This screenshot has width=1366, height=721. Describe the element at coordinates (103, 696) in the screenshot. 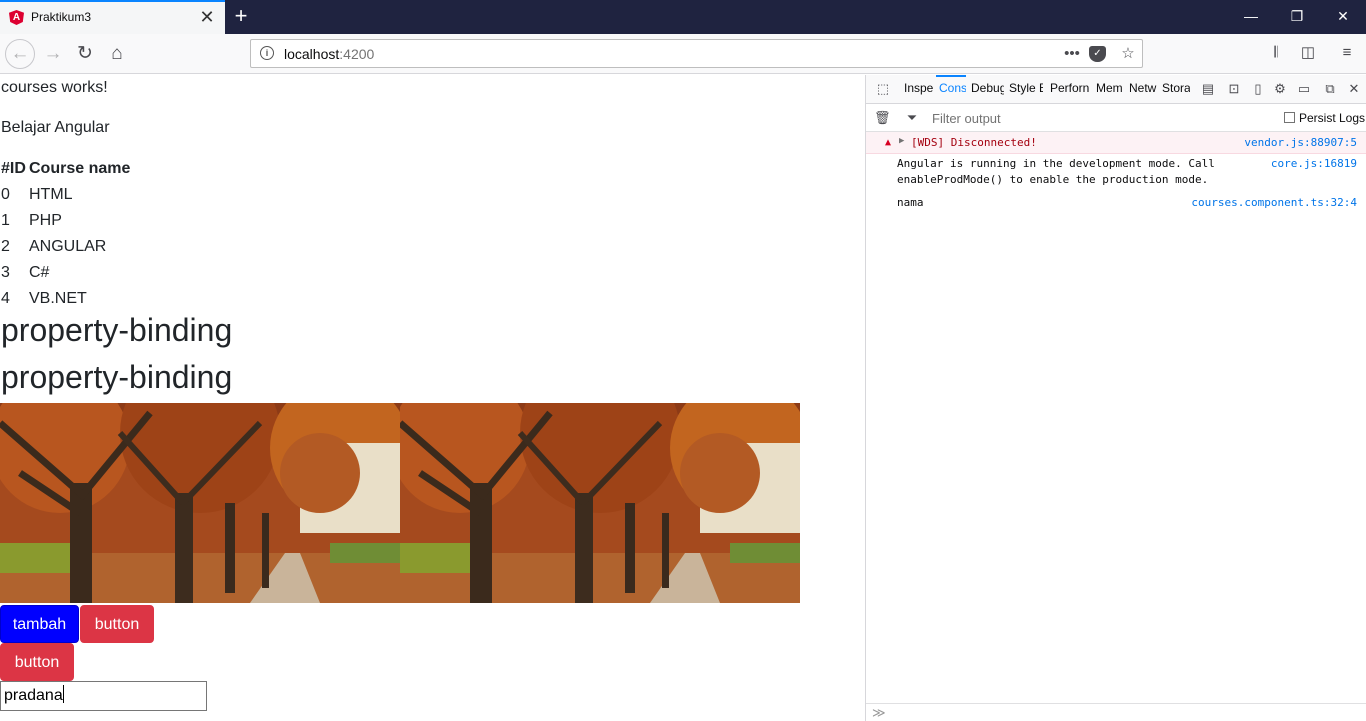

I see `name-input: pradana` at that location.